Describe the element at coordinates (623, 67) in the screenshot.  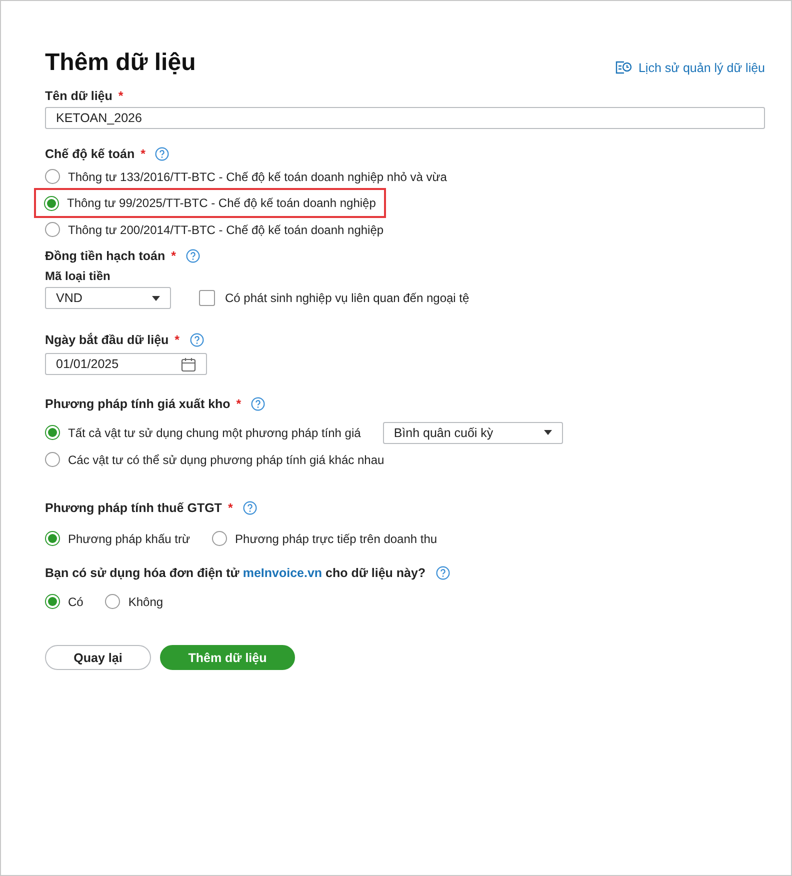
I see `history-icon` at that location.